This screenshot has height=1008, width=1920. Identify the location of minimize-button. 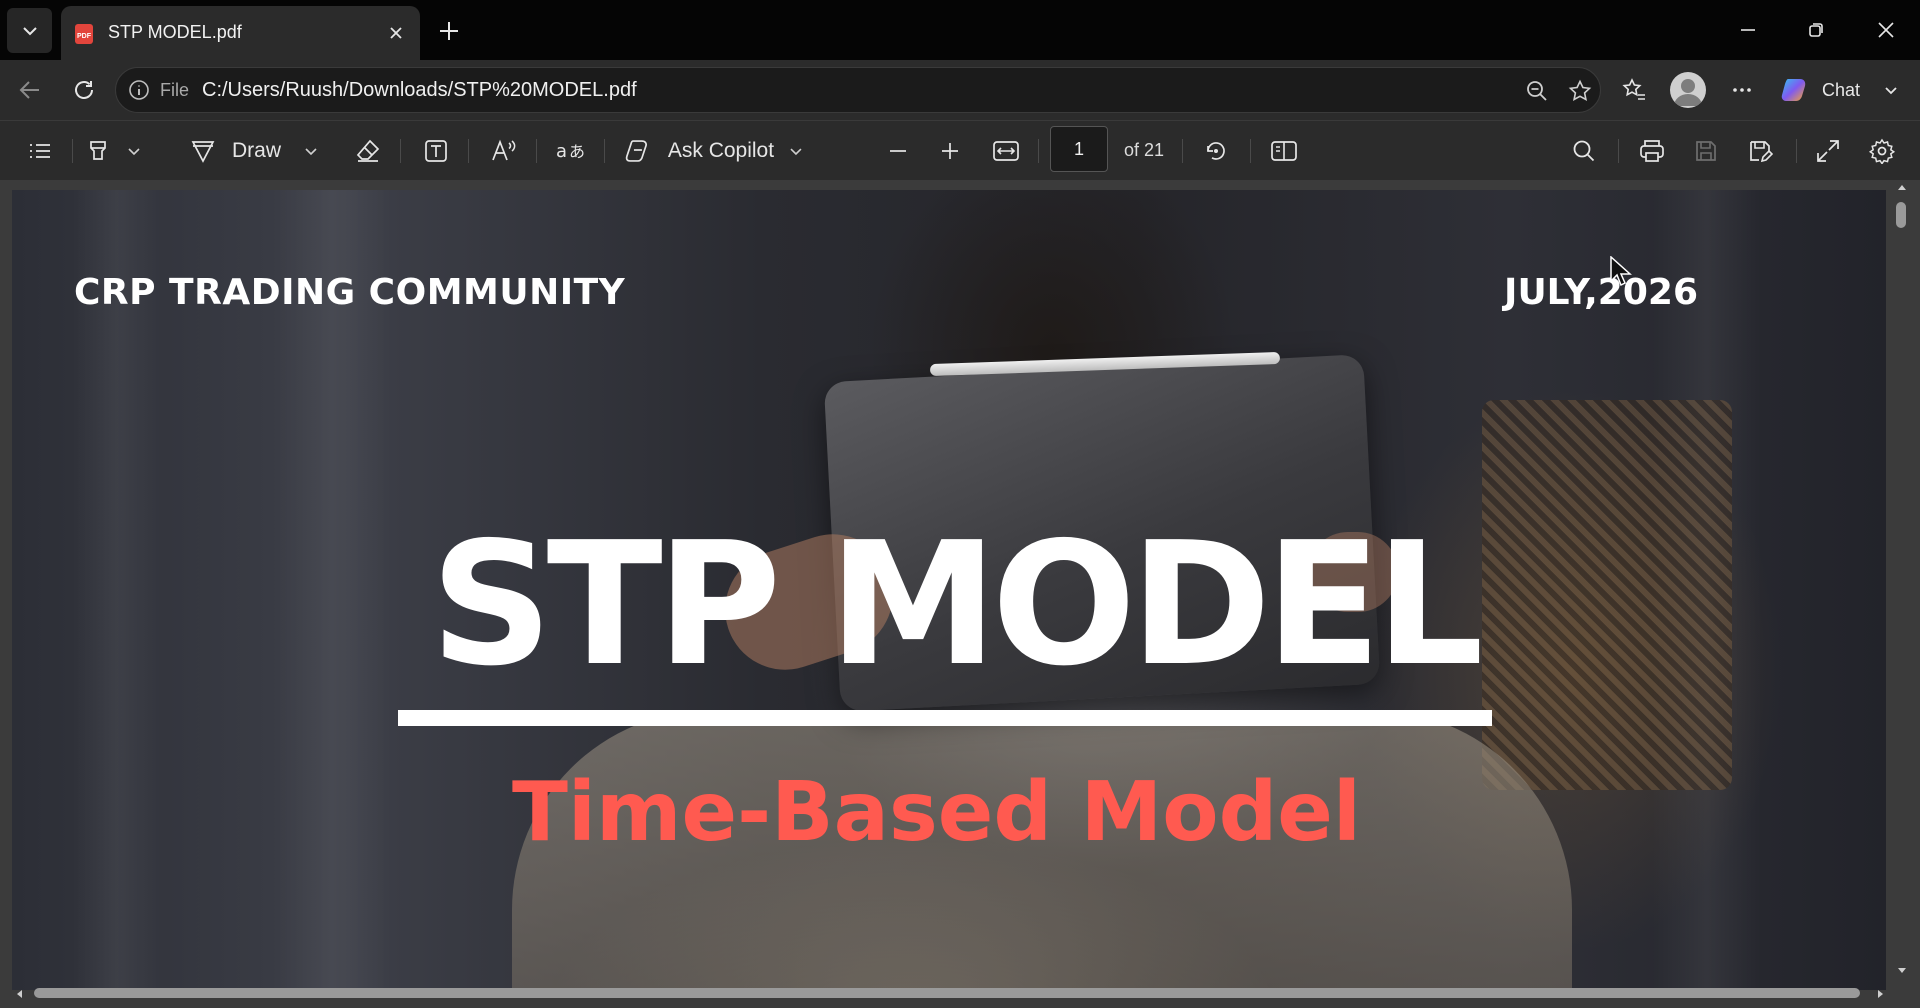
(1748, 30).